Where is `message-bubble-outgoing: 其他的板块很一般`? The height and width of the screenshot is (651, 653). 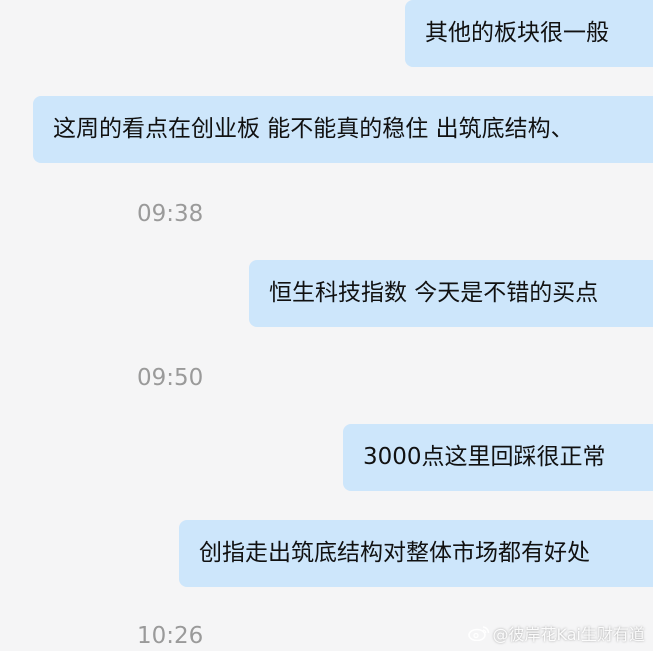 message-bubble-outgoing: 其他的板块很一般 is located at coordinates (529, 33).